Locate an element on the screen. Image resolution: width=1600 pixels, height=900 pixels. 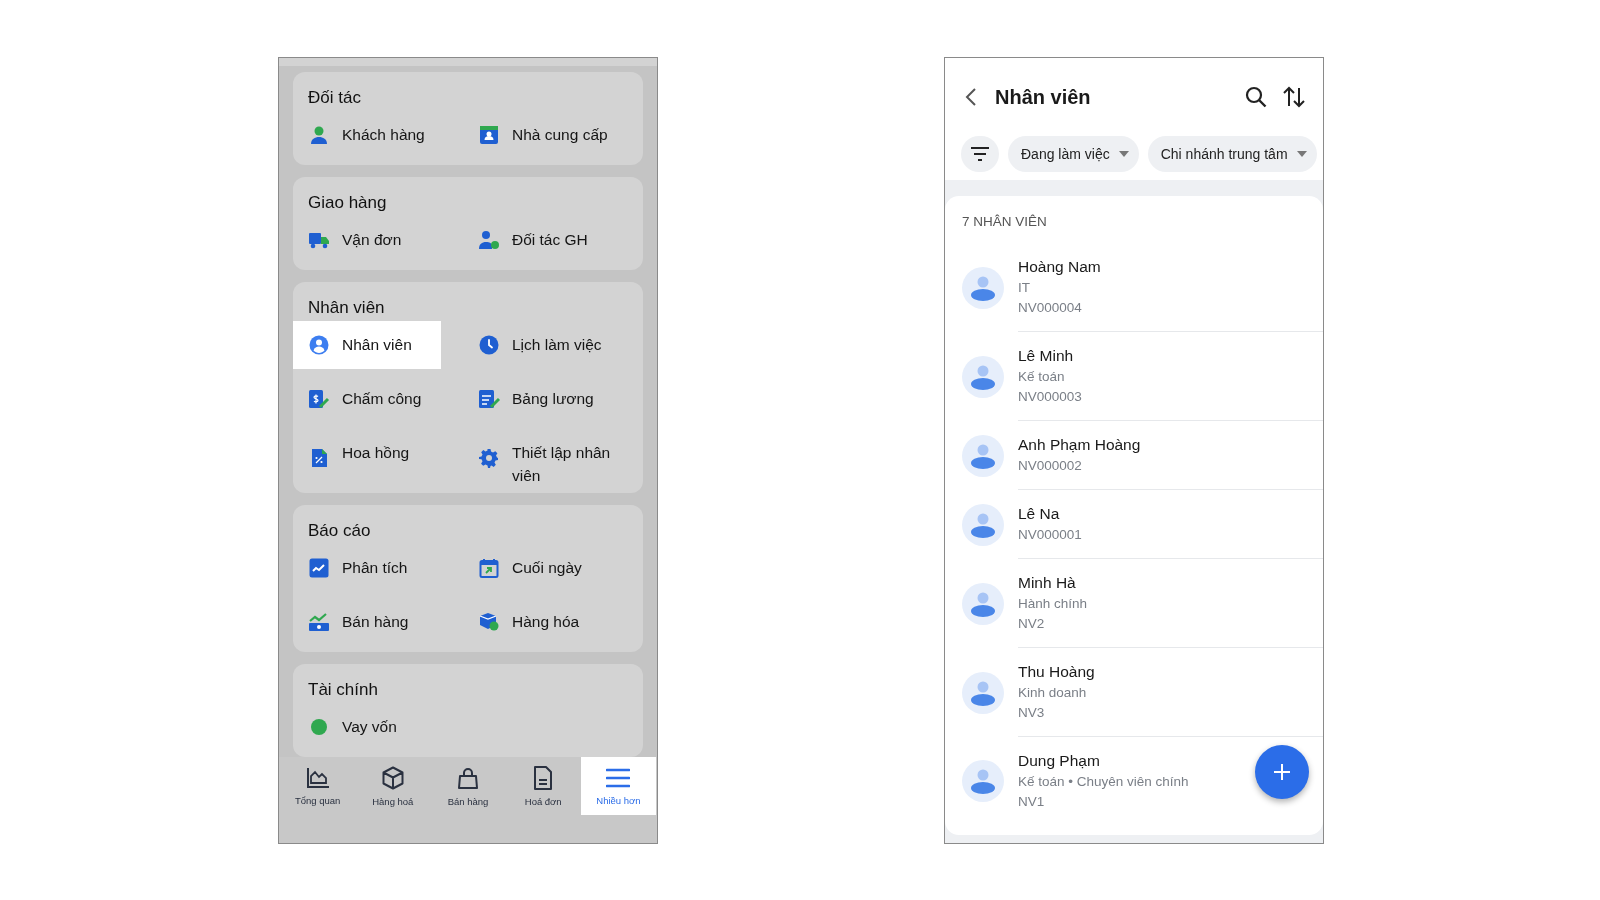
employee-row: Anh Phạm Hoàng NV000002 is located at coordinates (1142, 455).